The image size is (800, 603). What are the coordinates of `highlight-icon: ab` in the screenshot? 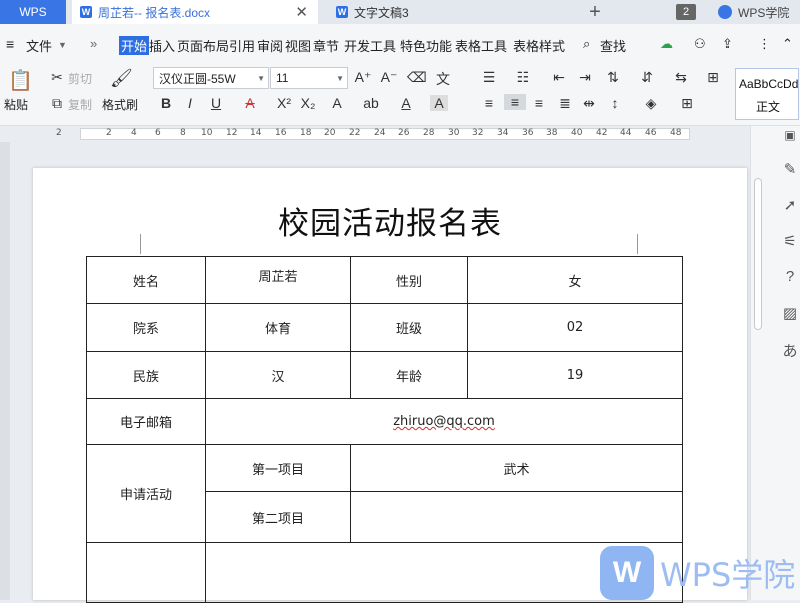 It's located at (371, 103).